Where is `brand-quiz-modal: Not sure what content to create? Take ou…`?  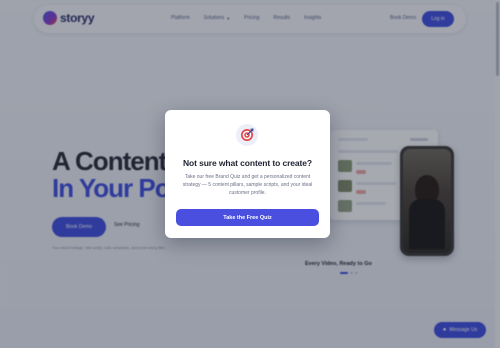
brand-quiz-modal: Not sure what content to create? Take ou… is located at coordinates (247, 174).